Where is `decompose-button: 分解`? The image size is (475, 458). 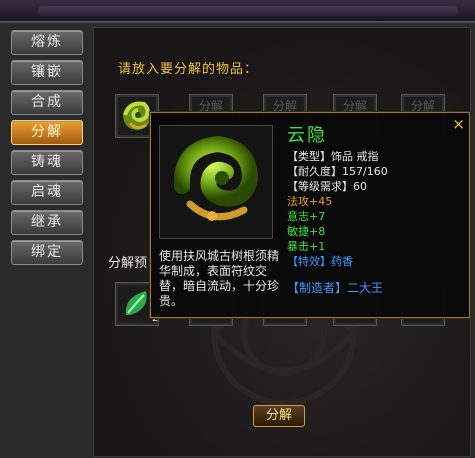
decompose-button: 分解 is located at coordinates (279, 416).